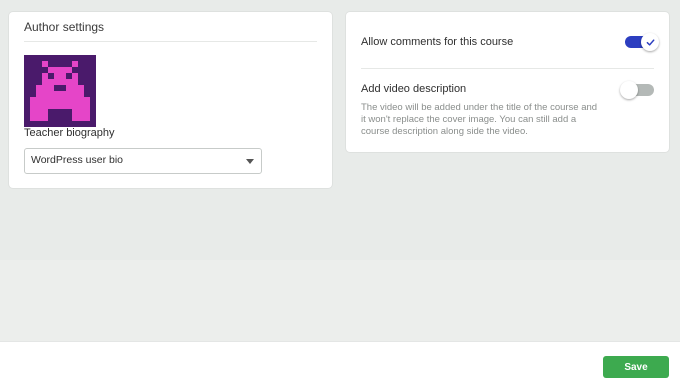  What do you see at coordinates (414, 89) in the screenshot?
I see `video-description-label: Add video description` at bounding box center [414, 89].